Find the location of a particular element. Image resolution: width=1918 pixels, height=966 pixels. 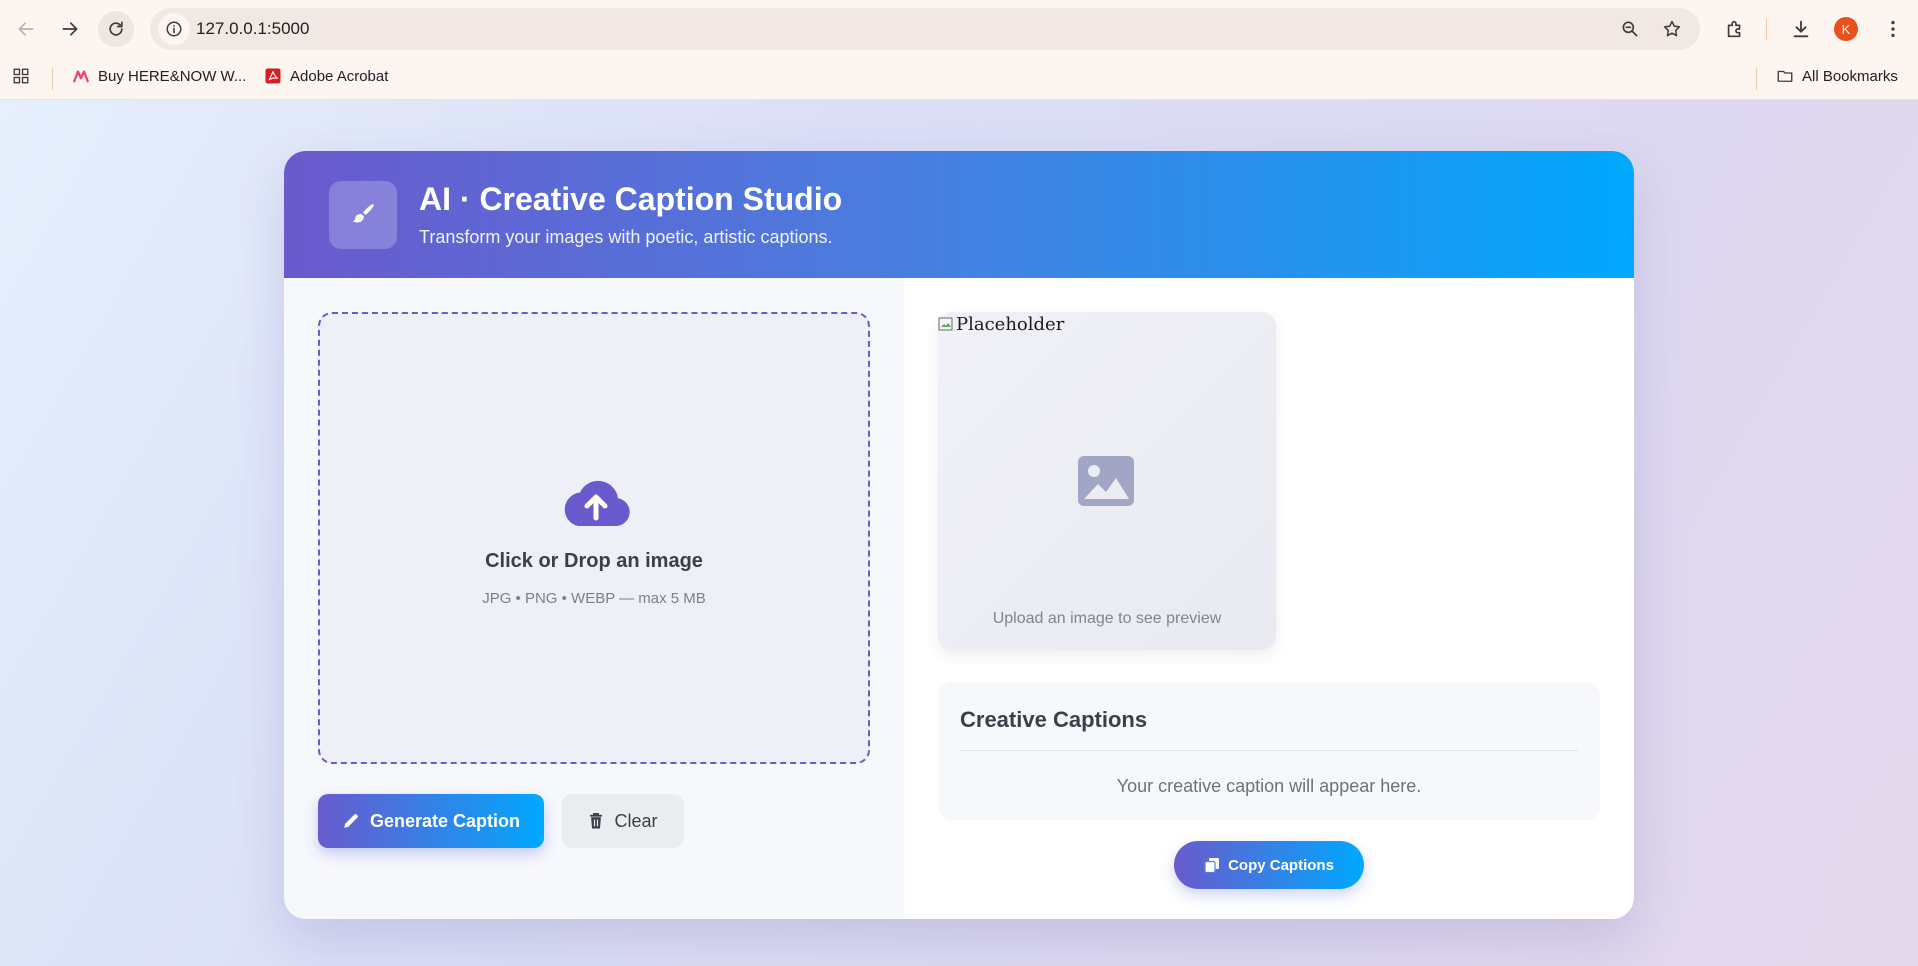

reload-icon is located at coordinates (116, 28).